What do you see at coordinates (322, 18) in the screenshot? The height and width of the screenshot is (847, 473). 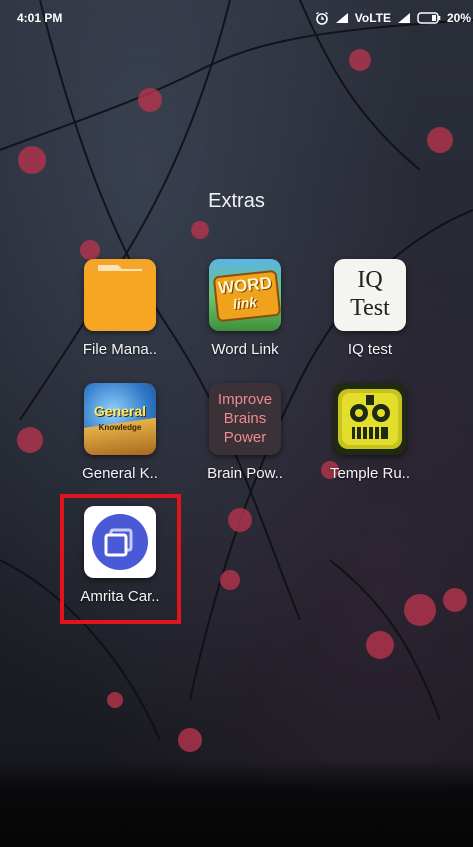 I see `alarm-icon` at bounding box center [322, 18].